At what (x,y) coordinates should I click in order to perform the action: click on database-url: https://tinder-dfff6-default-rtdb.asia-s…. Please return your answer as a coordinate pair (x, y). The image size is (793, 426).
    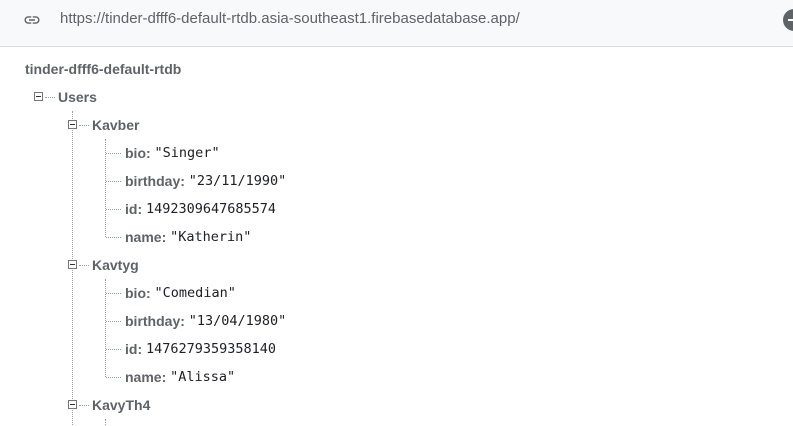
    Looking at the image, I should click on (290, 18).